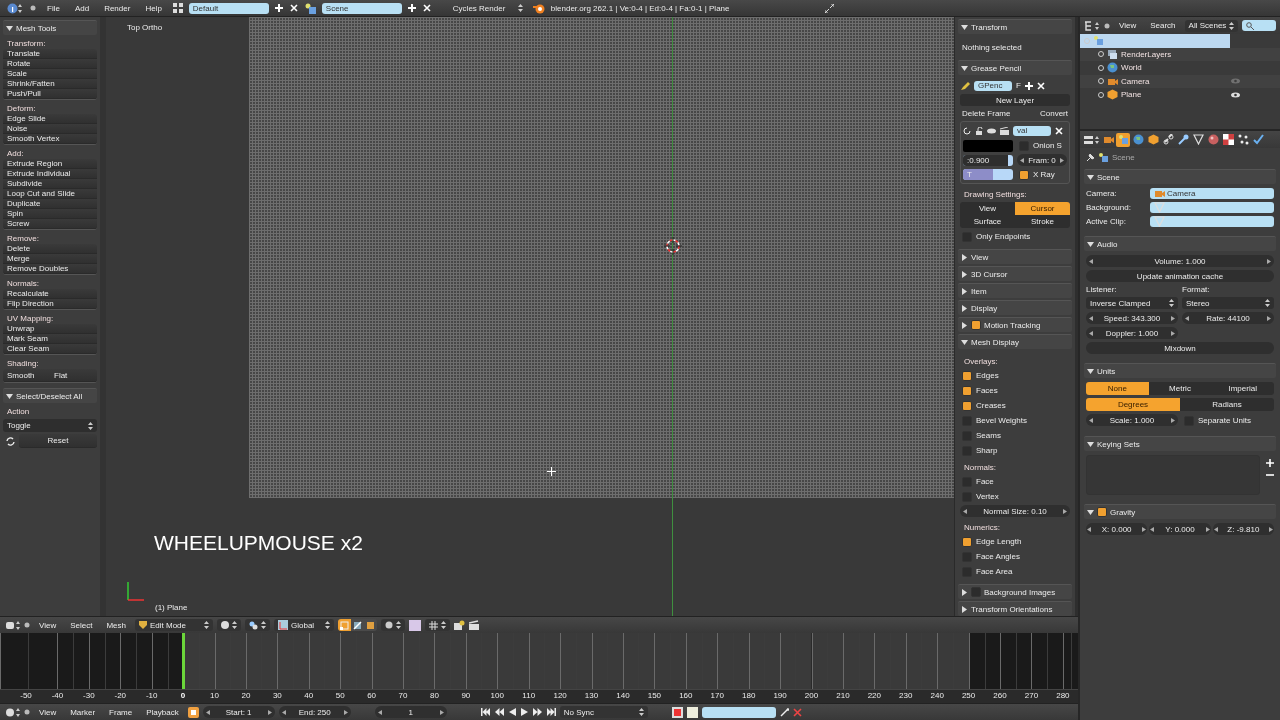 The width and height of the screenshot is (1280, 720). I want to click on unlock-icon, so click(979, 130).